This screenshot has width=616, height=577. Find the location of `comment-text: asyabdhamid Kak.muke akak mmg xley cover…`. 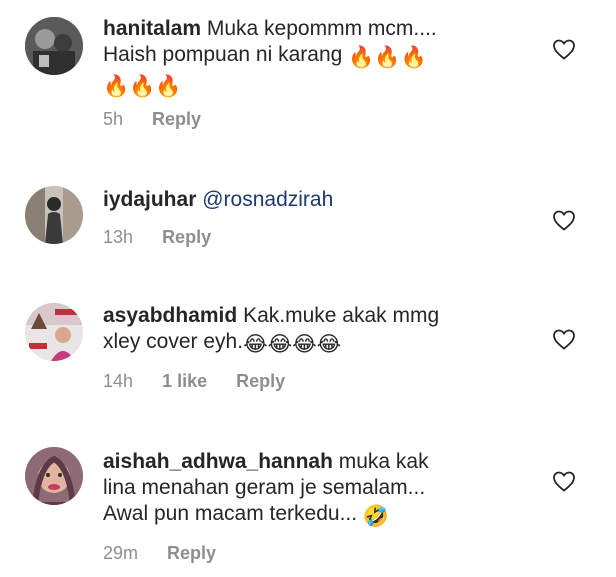

comment-text: asyabdhamid Kak.muke akak mmg xley cover… is located at coordinates (313, 330).